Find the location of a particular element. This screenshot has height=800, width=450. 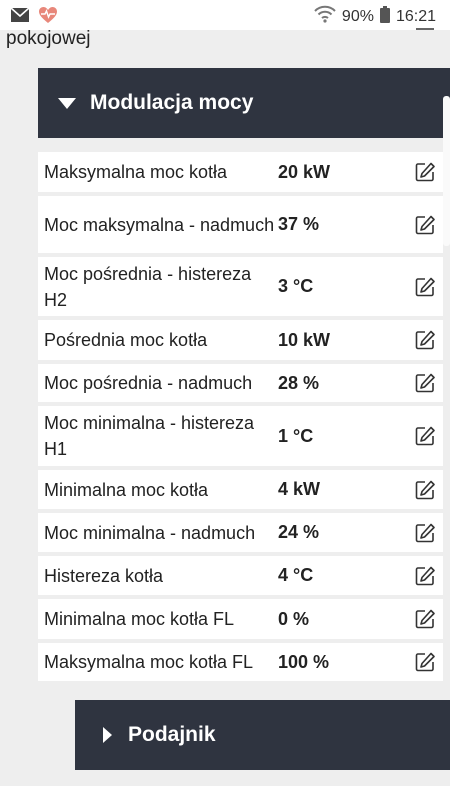

battery-percent: 90% is located at coordinates (357, 16).